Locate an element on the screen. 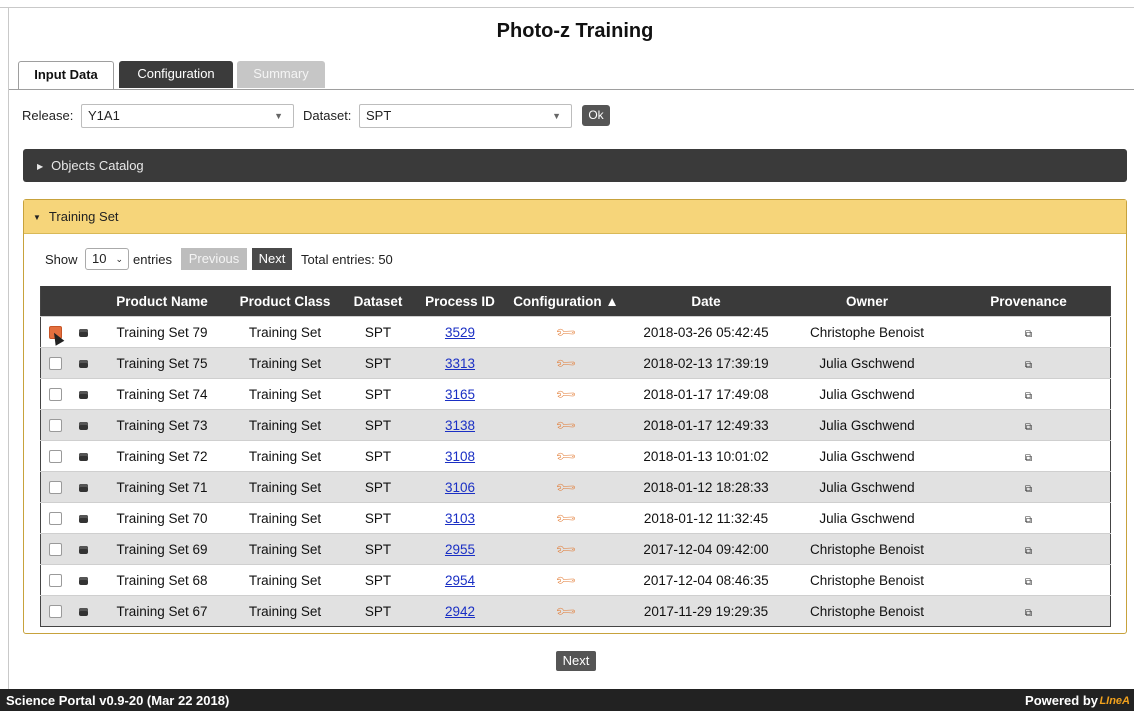 The height and width of the screenshot is (713, 1134). process-id-link: 2942 is located at coordinates (460, 611).